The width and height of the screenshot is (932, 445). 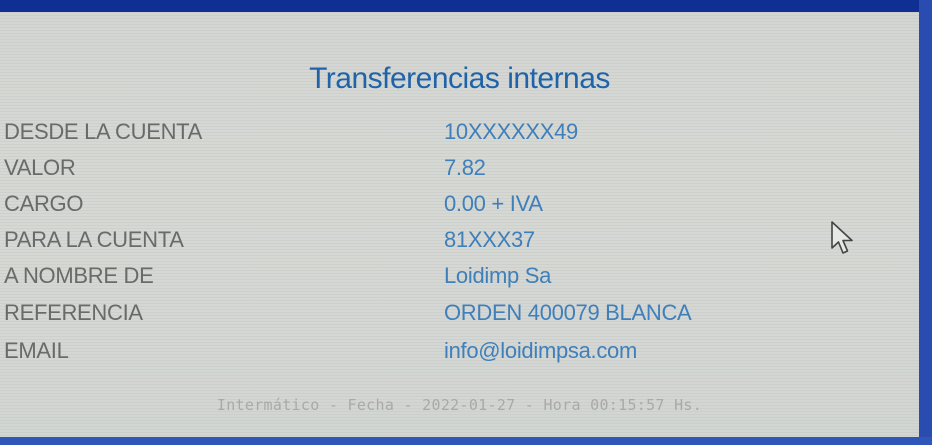 I want to click on screen-frame-right, so click(x=925, y=222).